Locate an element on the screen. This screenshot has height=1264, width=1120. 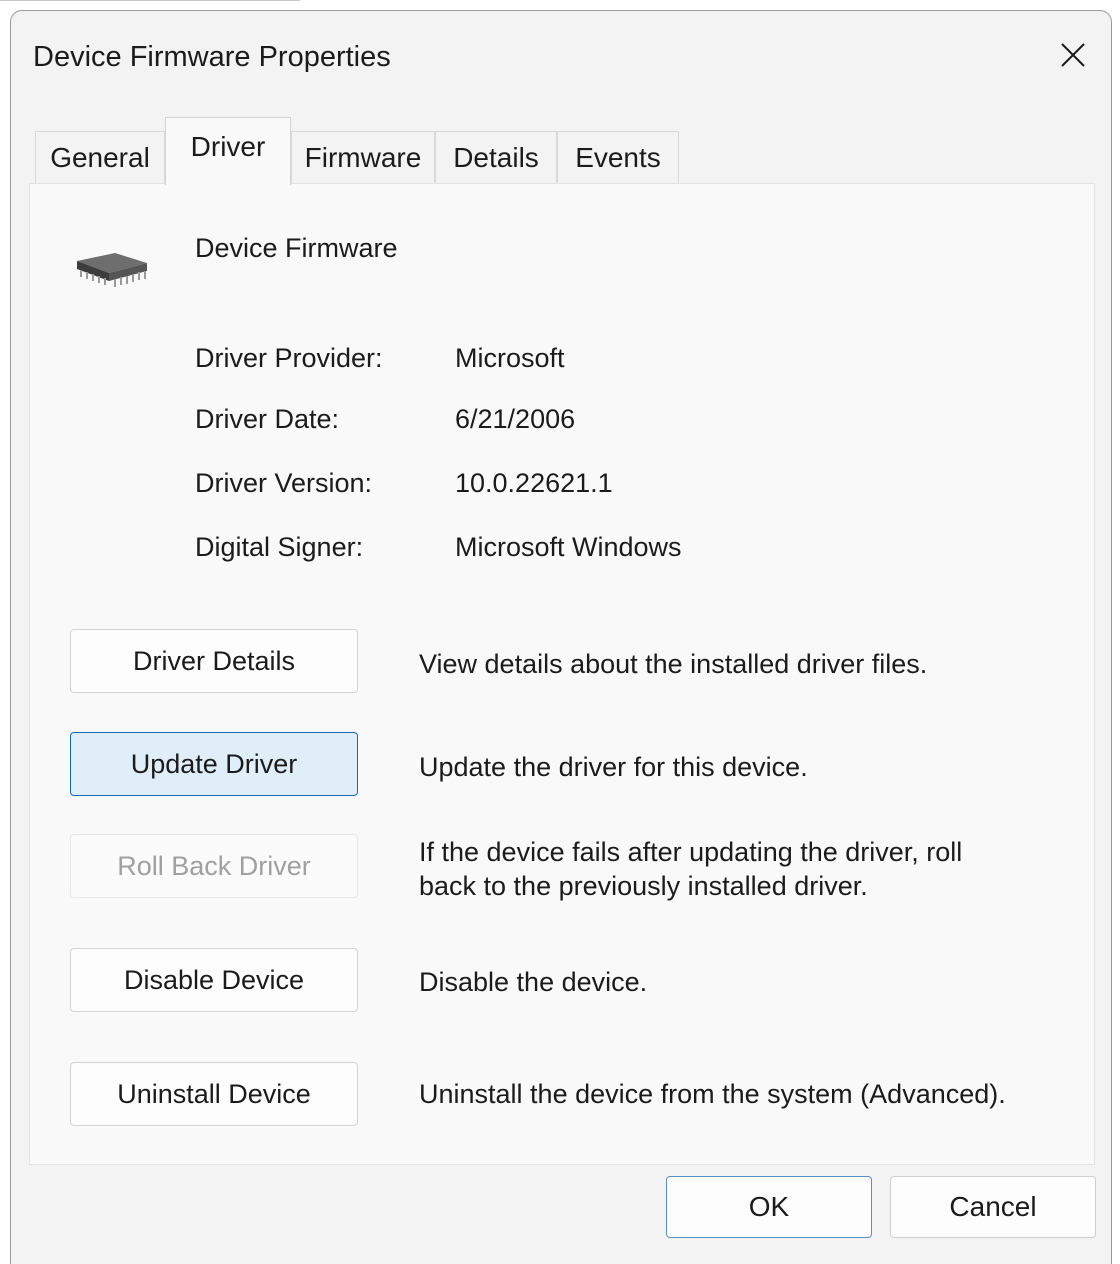
driver-date-label: Driver Date: is located at coordinates (267, 419).